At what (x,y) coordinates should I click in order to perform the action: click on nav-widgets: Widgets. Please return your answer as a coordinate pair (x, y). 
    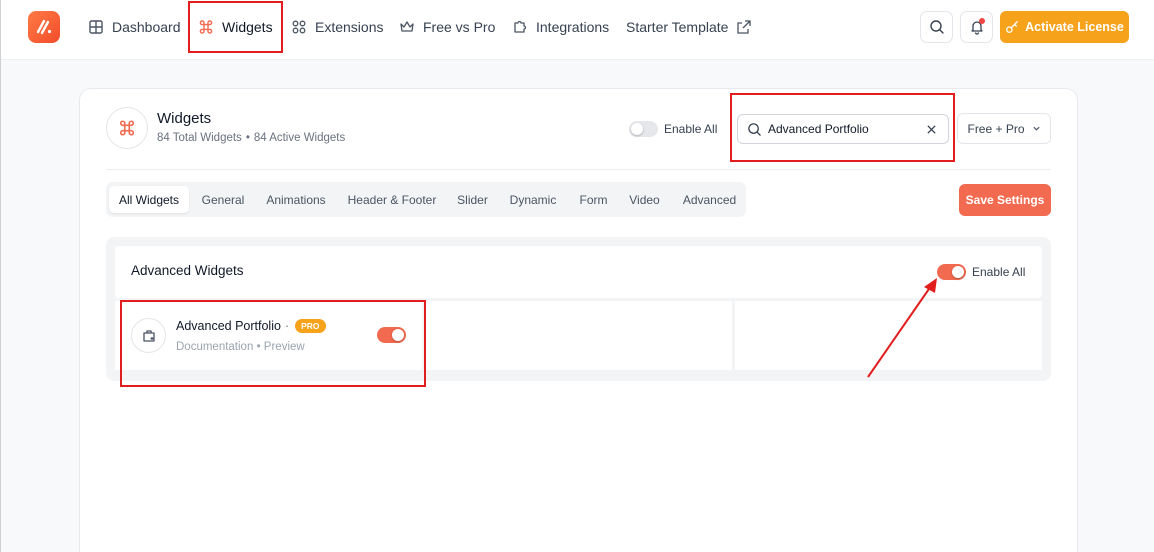
    Looking at the image, I should click on (235, 27).